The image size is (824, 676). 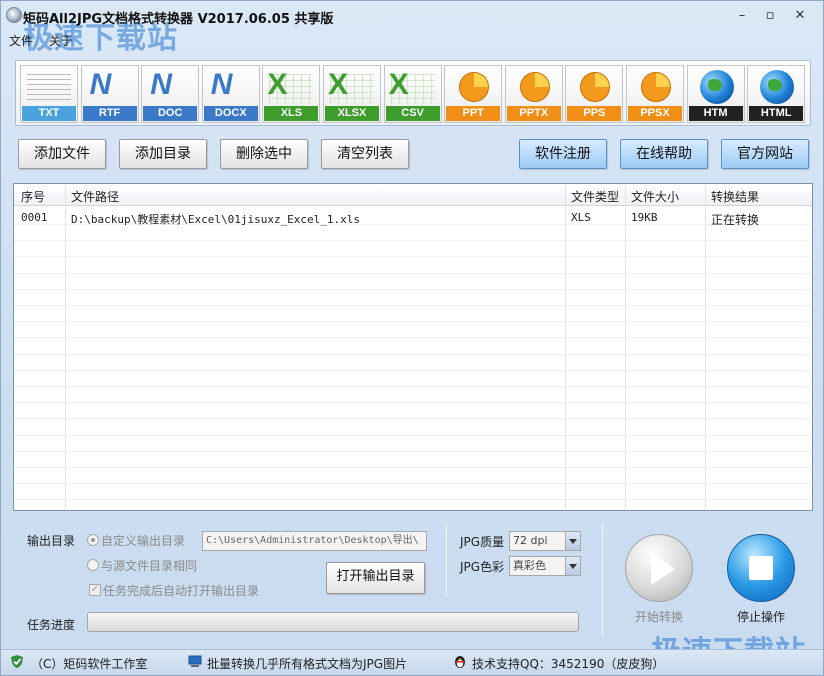 I want to click on auto-open-checkbox: ✓, so click(x=95, y=590).